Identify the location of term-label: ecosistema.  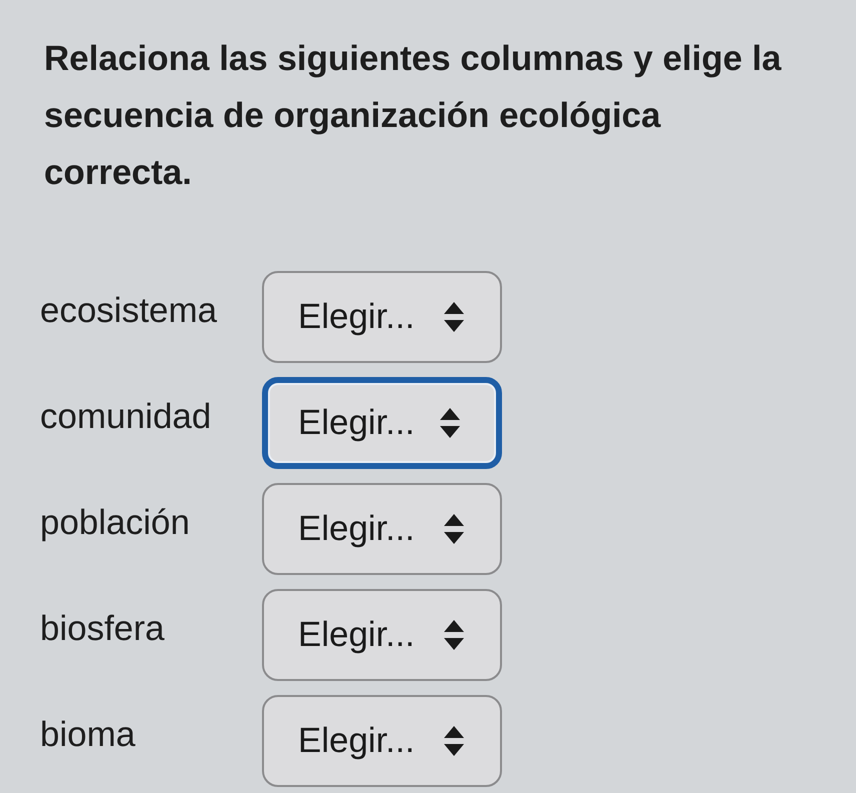
(129, 310).